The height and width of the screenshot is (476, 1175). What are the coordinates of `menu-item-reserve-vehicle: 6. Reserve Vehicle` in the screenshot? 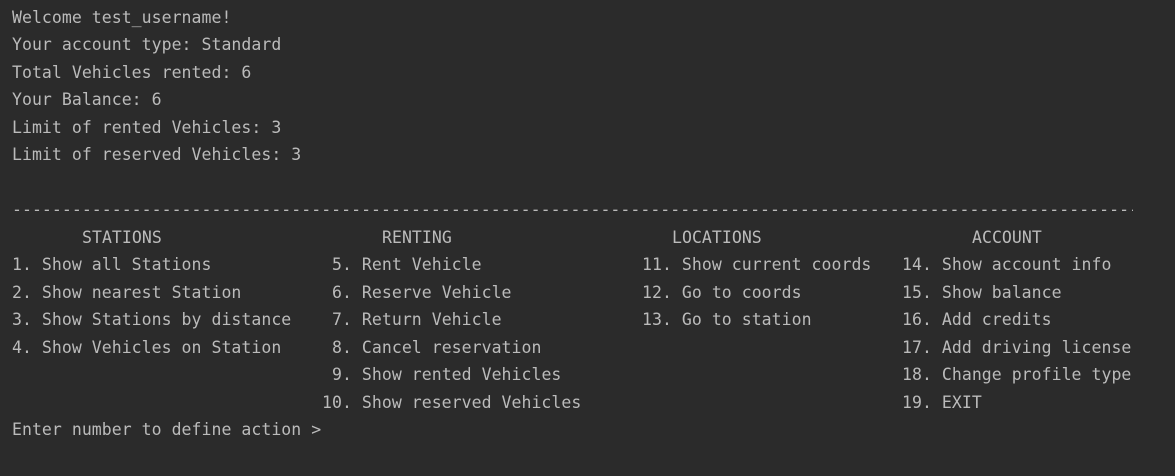 It's located at (422, 292).